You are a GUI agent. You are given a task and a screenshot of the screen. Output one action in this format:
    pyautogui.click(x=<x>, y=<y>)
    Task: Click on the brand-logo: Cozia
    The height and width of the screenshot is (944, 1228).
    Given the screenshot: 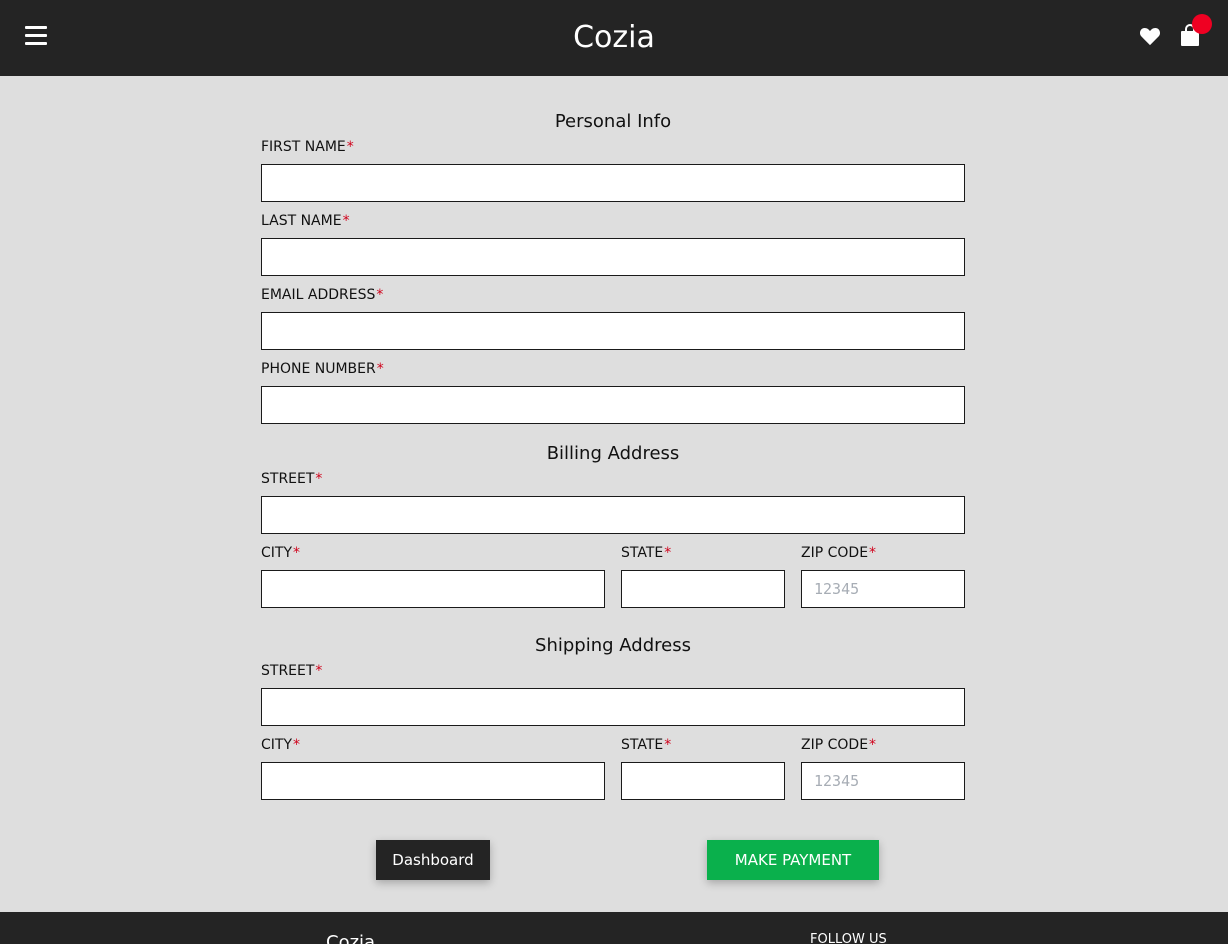 What is the action you would take?
    pyautogui.click(x=614, y=38)
    